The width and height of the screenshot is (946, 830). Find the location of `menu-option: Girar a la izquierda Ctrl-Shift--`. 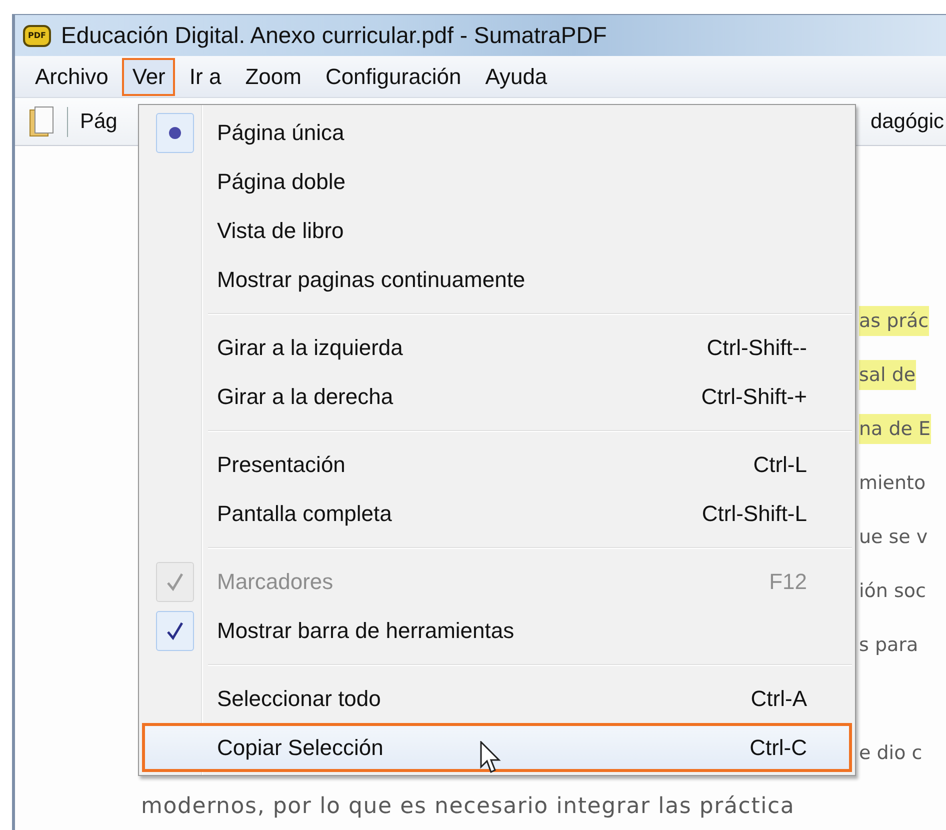

menu-option: Girar a la izquierda Ctrl-Shift-- is located at coordinates (497, 347).